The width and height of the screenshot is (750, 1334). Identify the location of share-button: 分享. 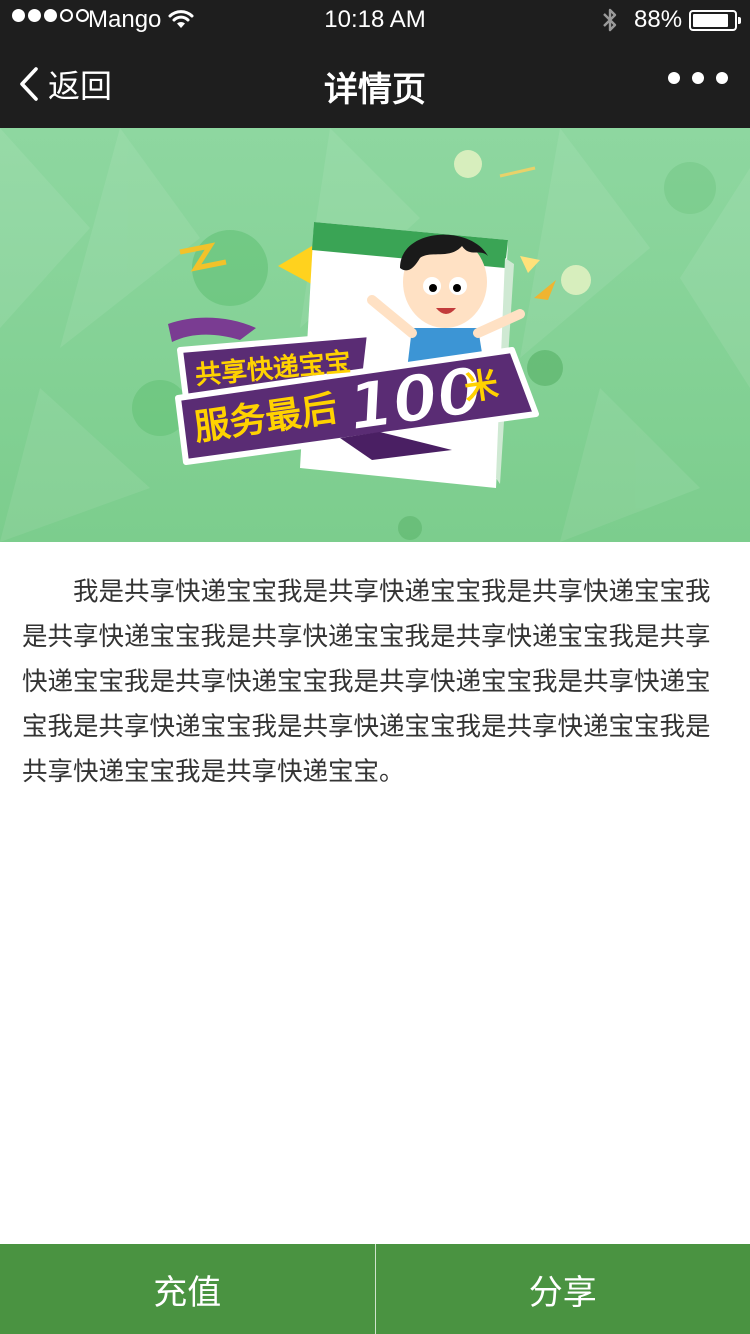
(562, 1289).